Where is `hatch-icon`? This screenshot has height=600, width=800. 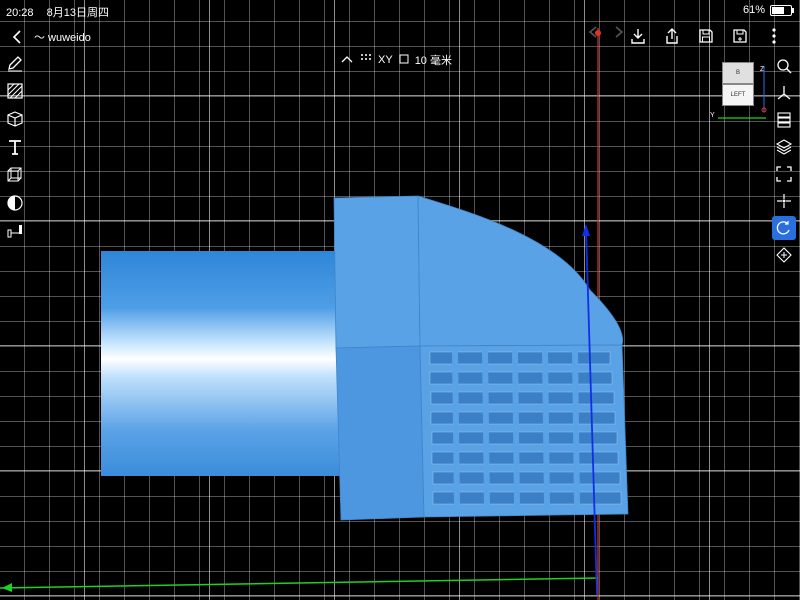
hatch-icon is located at coordinates (15, 91).